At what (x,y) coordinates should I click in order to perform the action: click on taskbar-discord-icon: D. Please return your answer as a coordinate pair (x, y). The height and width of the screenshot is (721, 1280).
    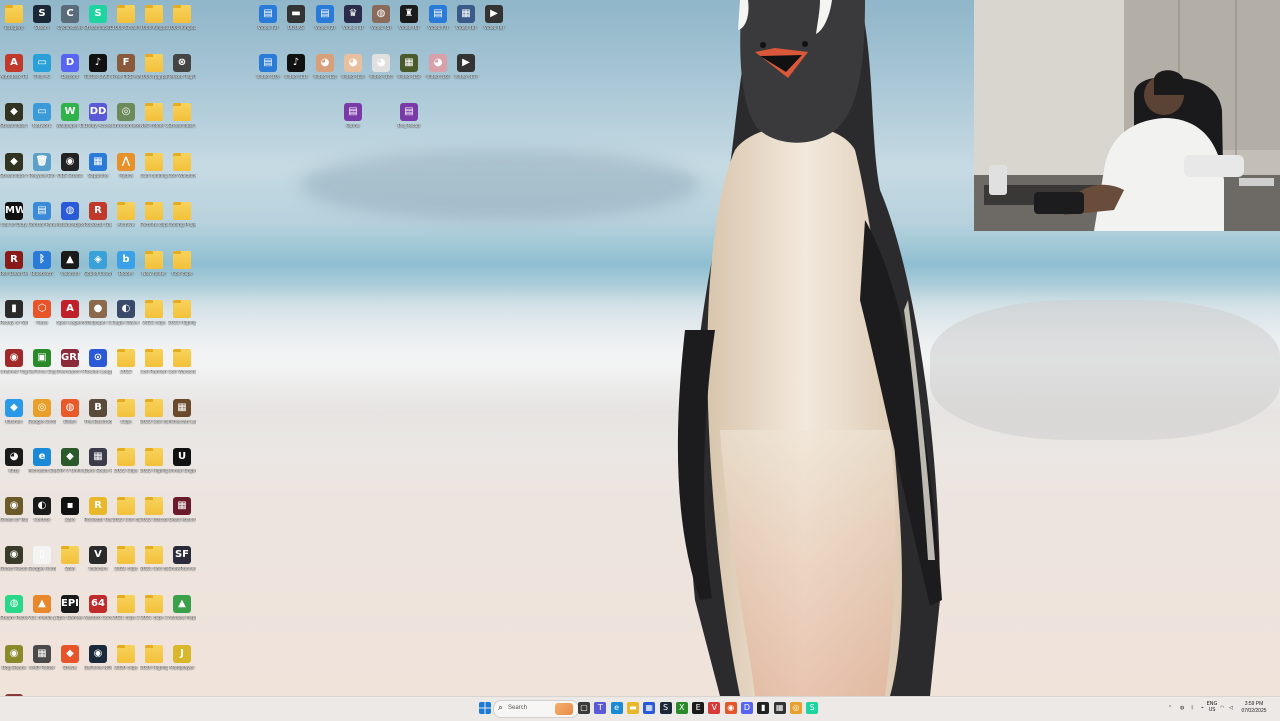
    Looking at the image, I should click on (747, 708).